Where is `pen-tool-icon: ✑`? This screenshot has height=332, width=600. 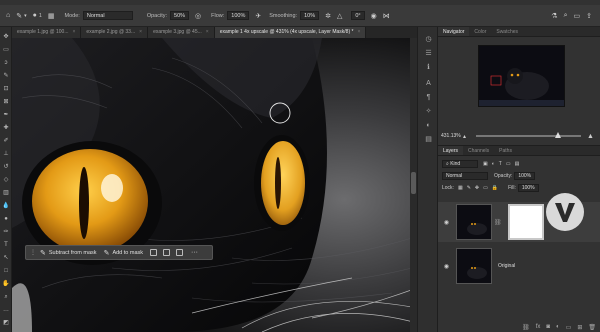
pen-tool-icon: ✑ is located at coordinates (6, 232).